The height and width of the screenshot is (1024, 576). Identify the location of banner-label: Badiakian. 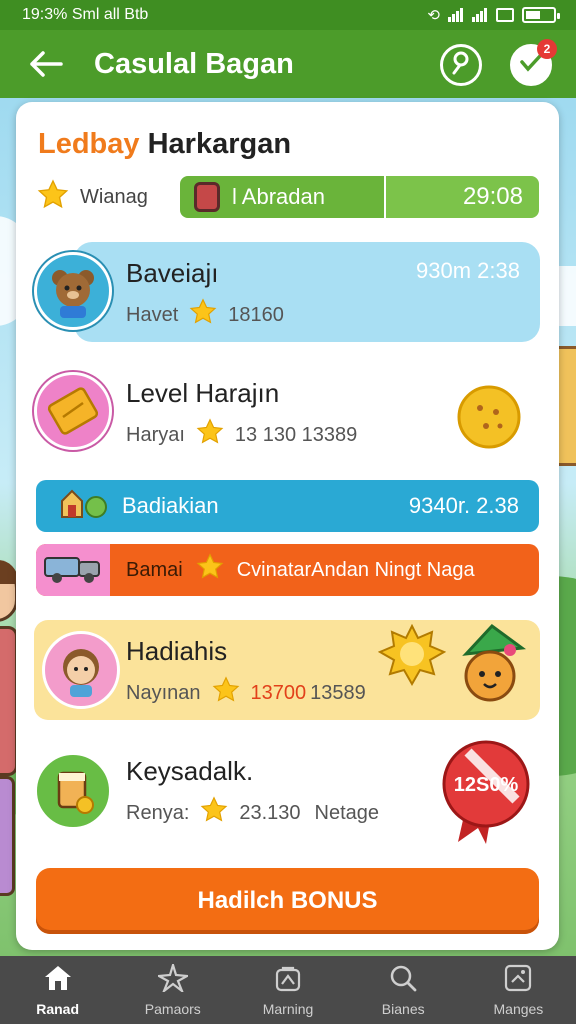
(170, 505).